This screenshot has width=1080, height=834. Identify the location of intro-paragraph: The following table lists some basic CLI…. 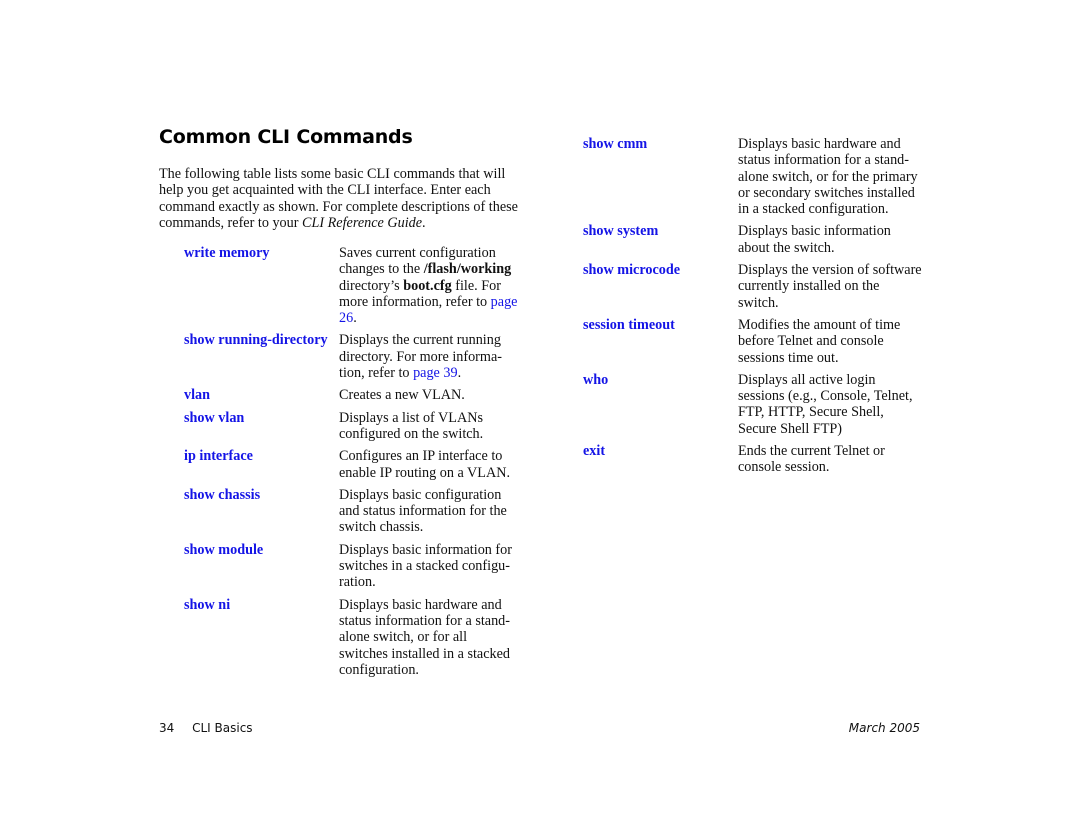
(339, 198).